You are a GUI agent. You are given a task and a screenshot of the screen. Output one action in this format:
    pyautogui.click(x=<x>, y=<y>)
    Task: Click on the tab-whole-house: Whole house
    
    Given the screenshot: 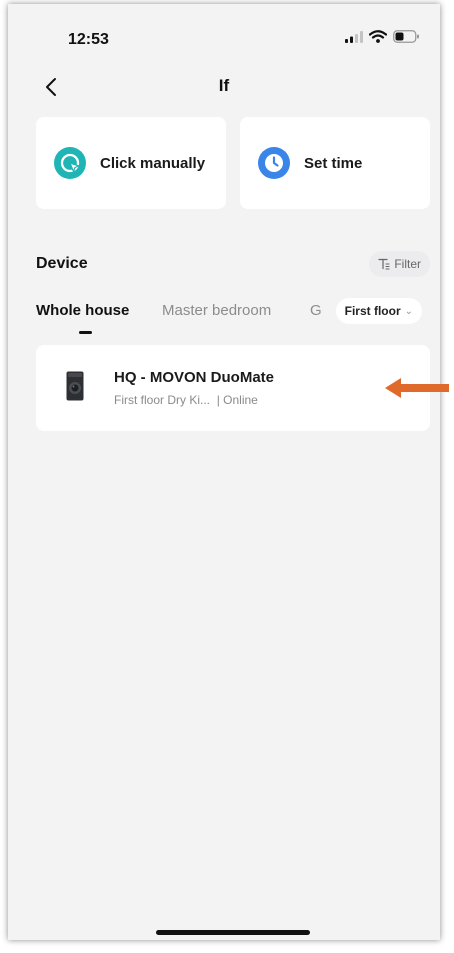 What is the action you would take?
    pyautogui.click(x=82, y=310)
    